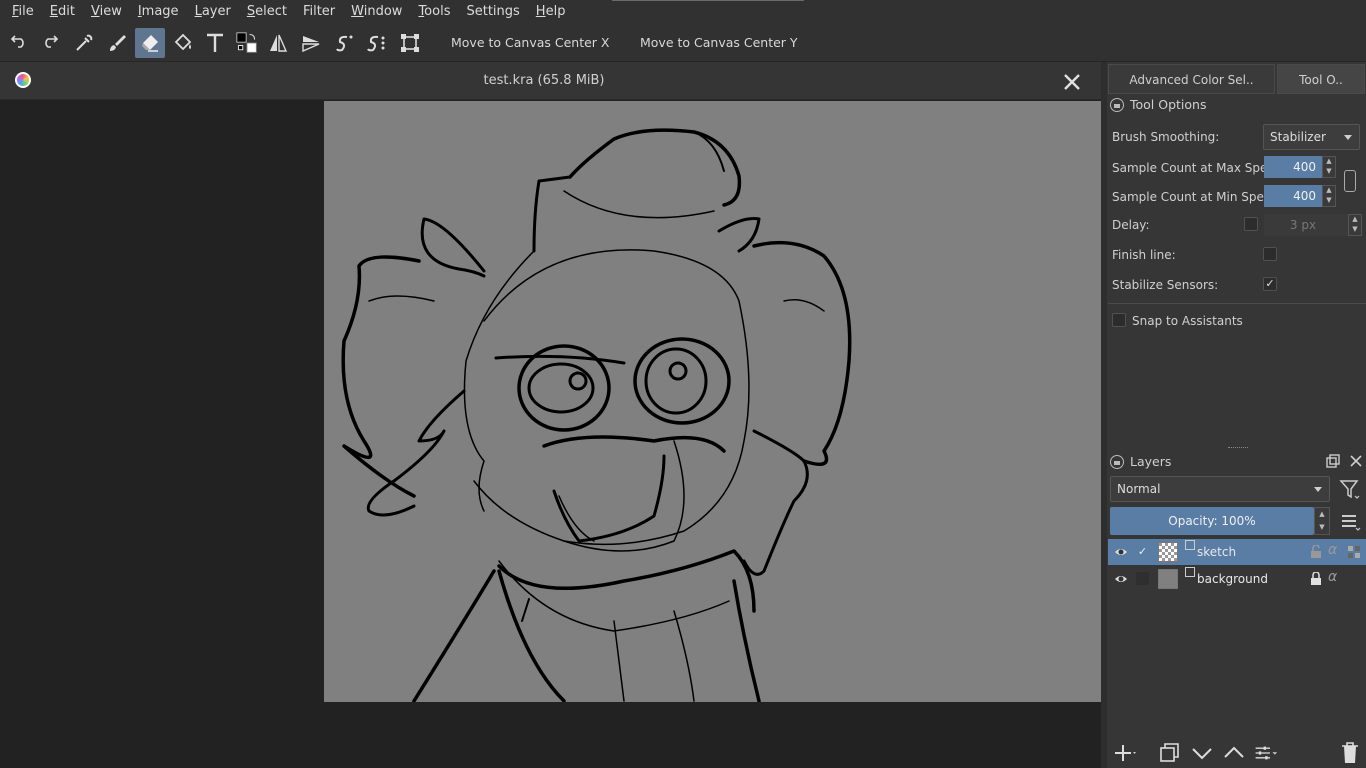  Describe the element at coordinates (19, 43) in the screenshot. I see `undo-icon` at that location.